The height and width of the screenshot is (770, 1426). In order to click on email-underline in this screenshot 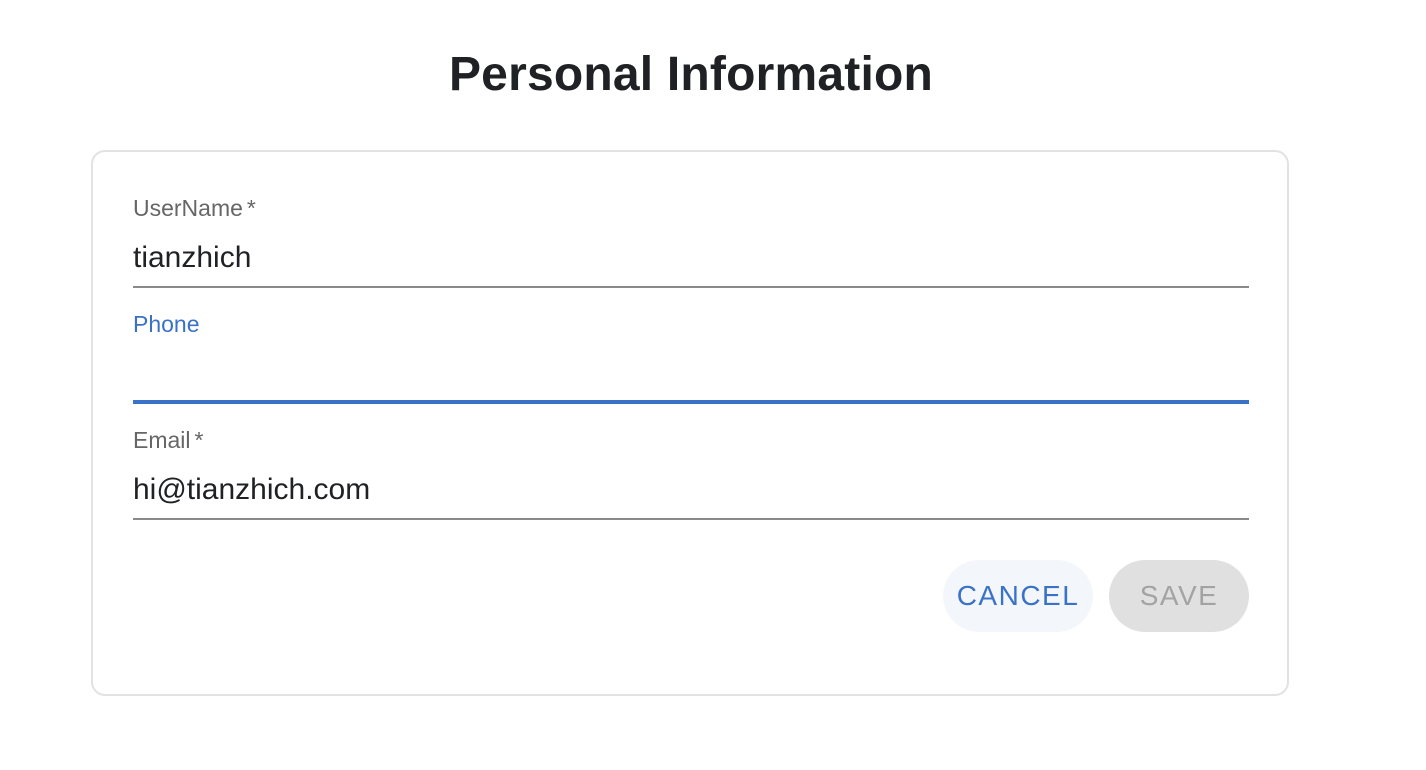, I will do `click(691, 519)`.